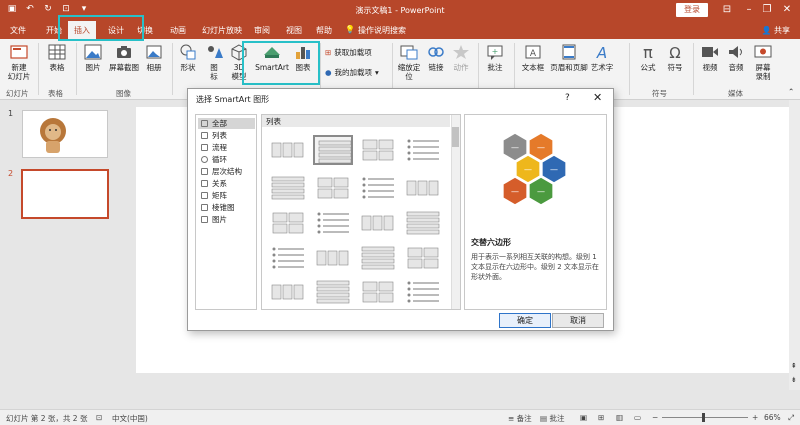 This screenshot has height=425, width=800. What do you see at coordinates (124, 57) in the screenshot?
I see `screenshot-button: 屏幕截图` at bounding box center [124, 57].